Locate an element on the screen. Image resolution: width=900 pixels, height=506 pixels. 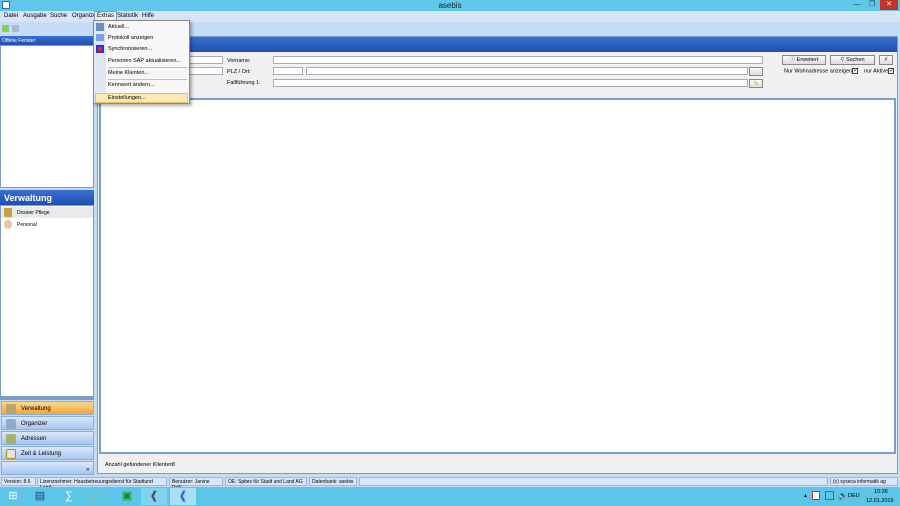
tray-flag-icon is located at coordinates (816, 495).